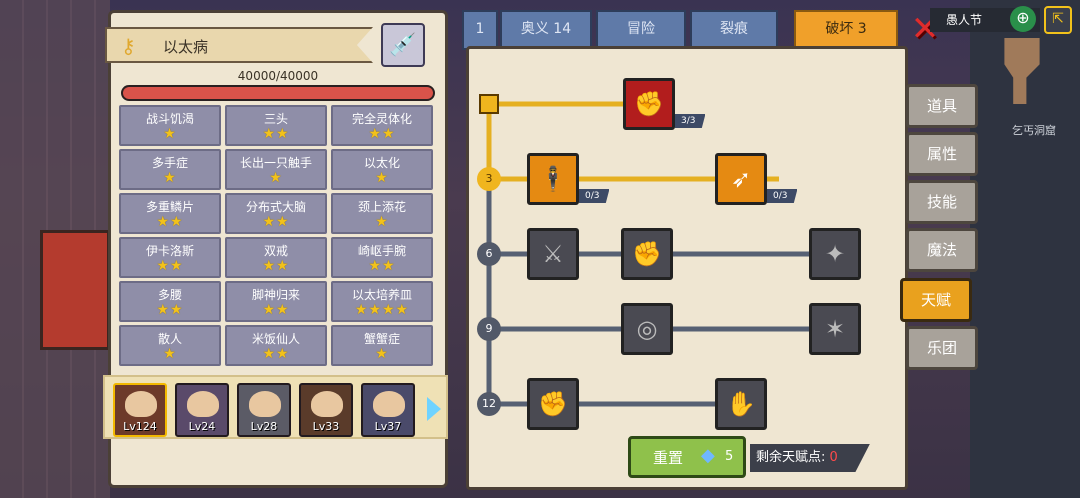 This screenshot has height=498, width=1080. What do you see at coordinates (275, 207) in the screenshot?
I see `trait-name: 分布式大脑` at bounding box center [275, 207].